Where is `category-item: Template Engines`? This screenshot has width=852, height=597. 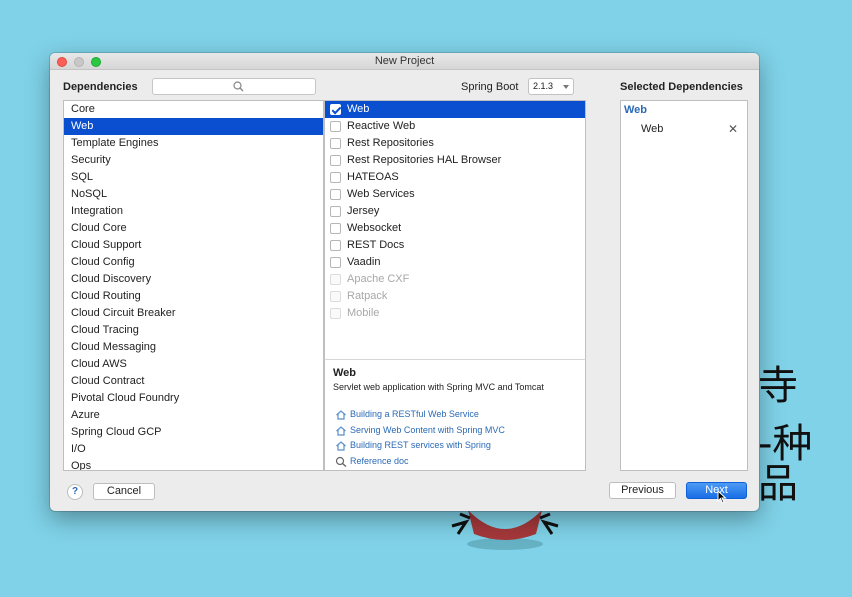 category-item: Template Engines is located at coordinates (193, 143).